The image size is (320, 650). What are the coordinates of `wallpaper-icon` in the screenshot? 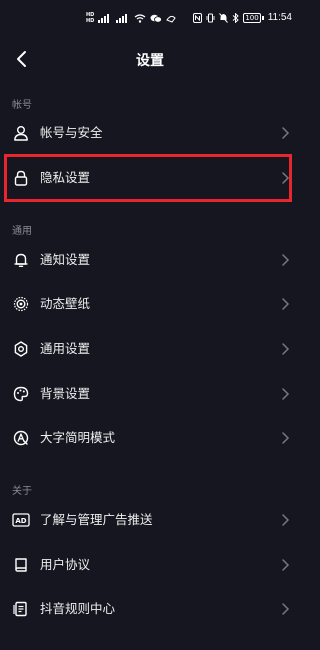 It's located at (21, 304).